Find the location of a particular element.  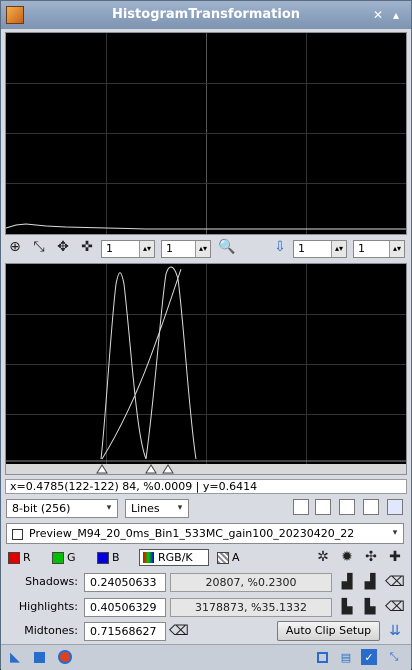

histogram-red-icon is located at coordinates (323, 507).